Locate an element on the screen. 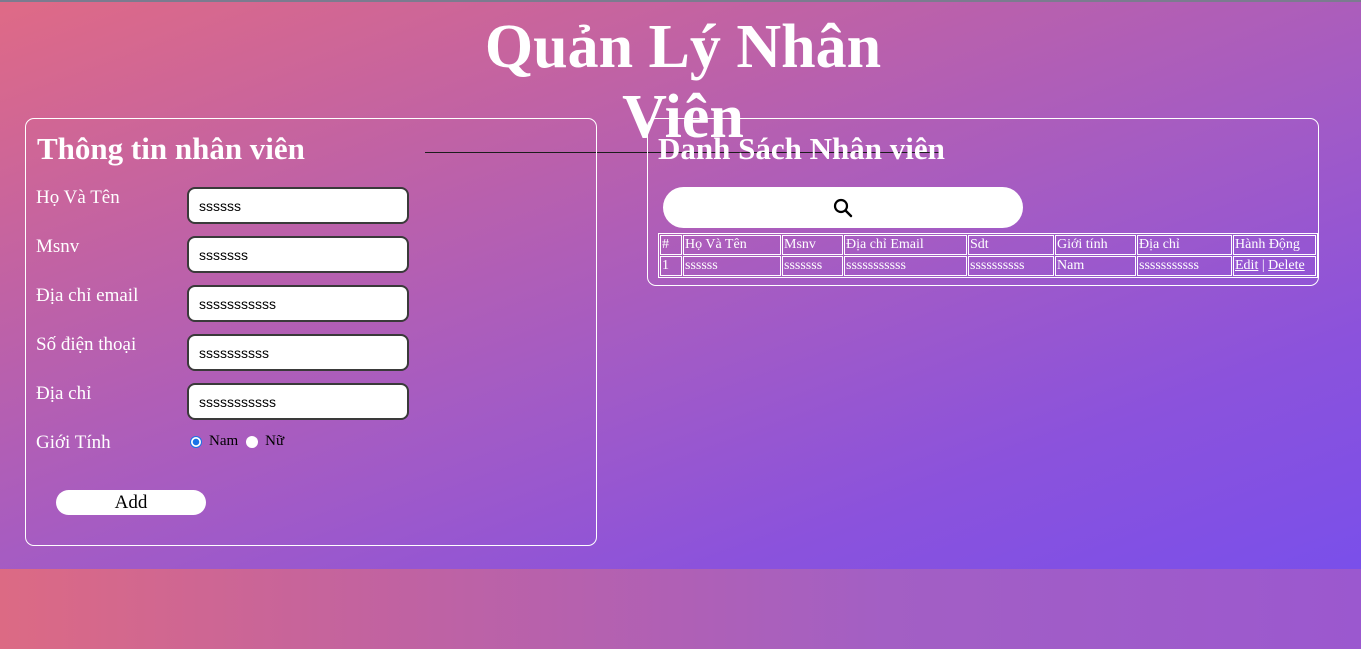 The width and height of the screenshot is (1361, 649). gender-female-radio is located at coordinates (252, 441).